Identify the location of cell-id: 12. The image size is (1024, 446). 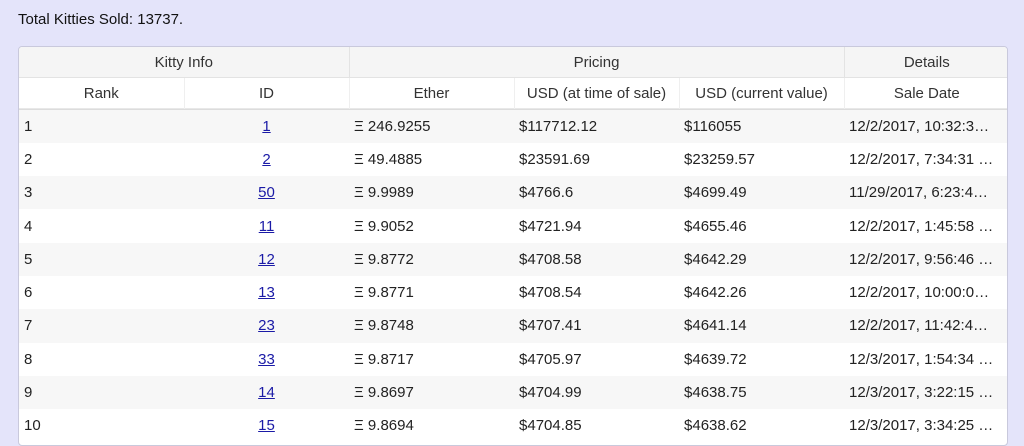
(266, 259).